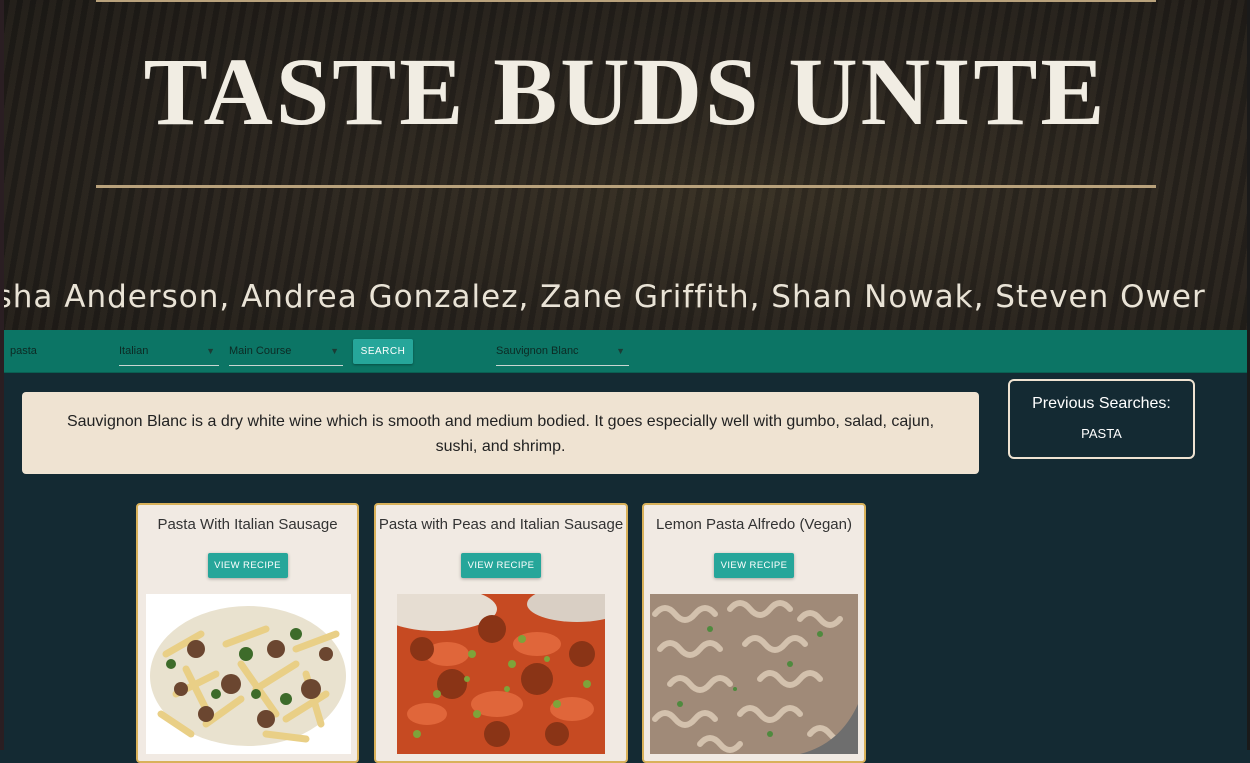  I want to click on farfalle-meatballs-photo, so click(501, 674).